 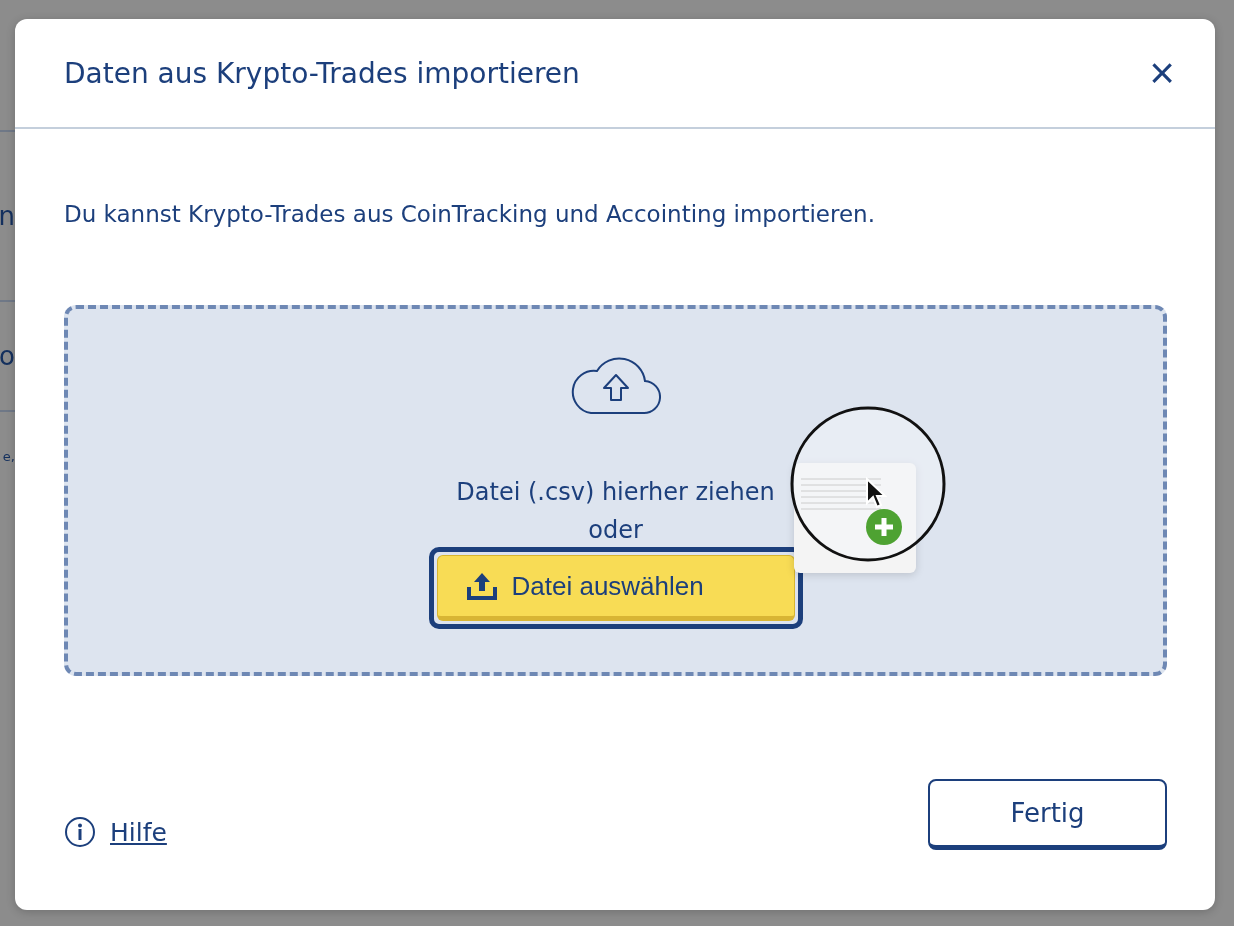 I want to click on or-text: oder, so click(x=615, y=530).